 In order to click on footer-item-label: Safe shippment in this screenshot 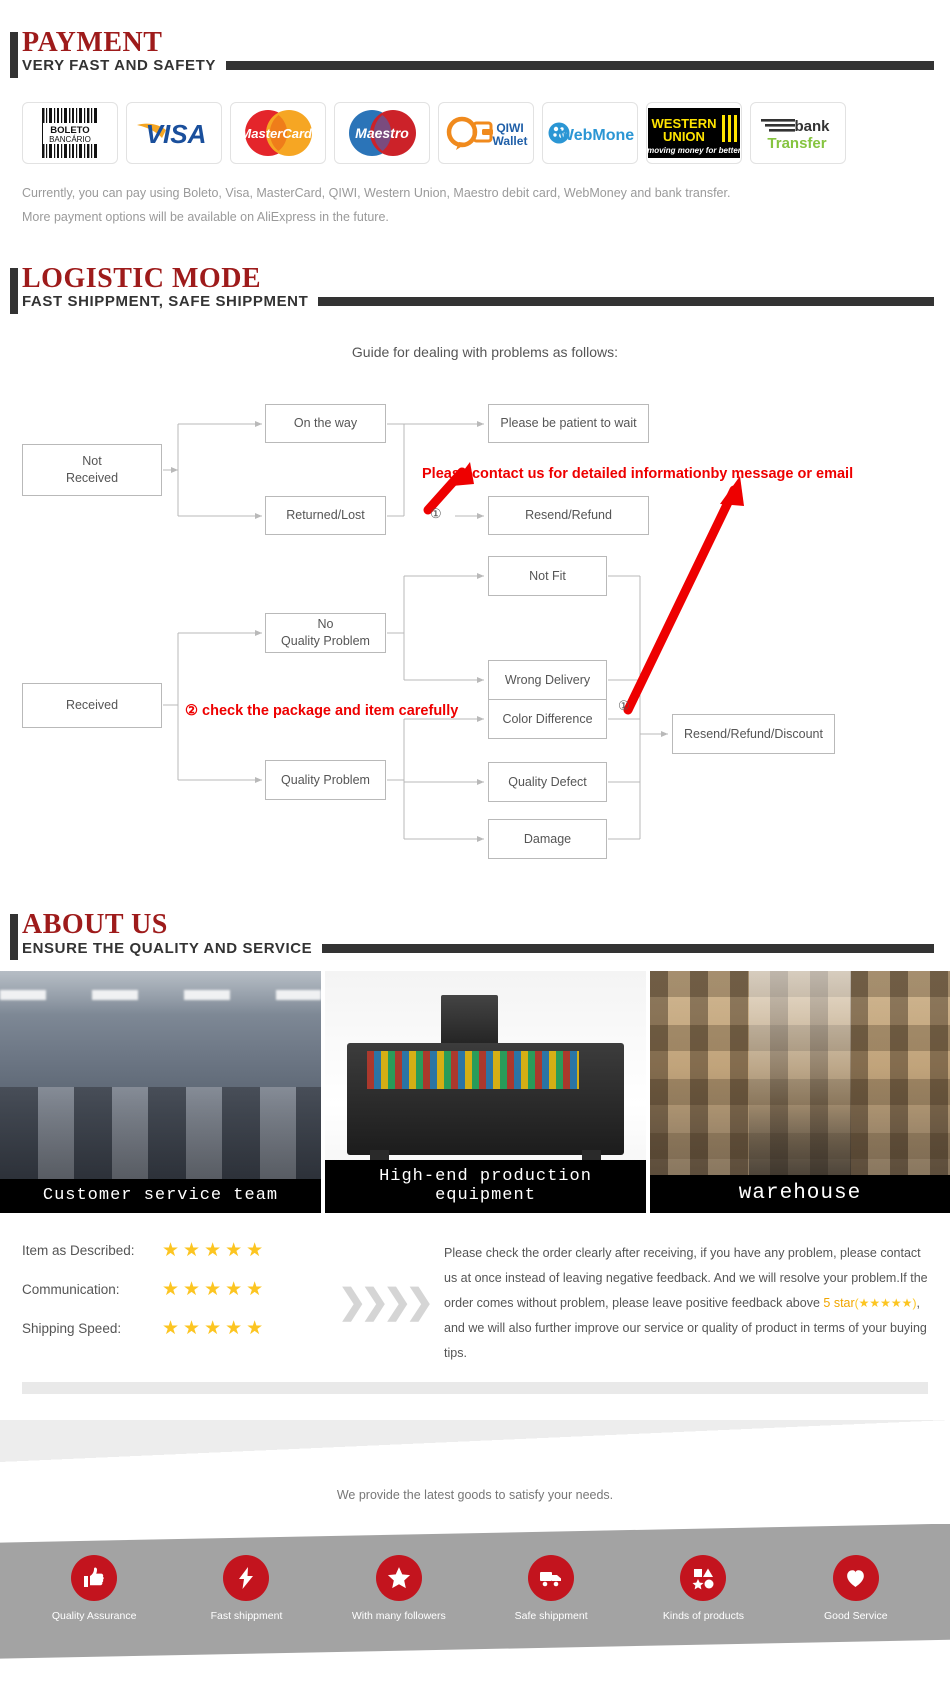, I will do `click(551, 1615)`.